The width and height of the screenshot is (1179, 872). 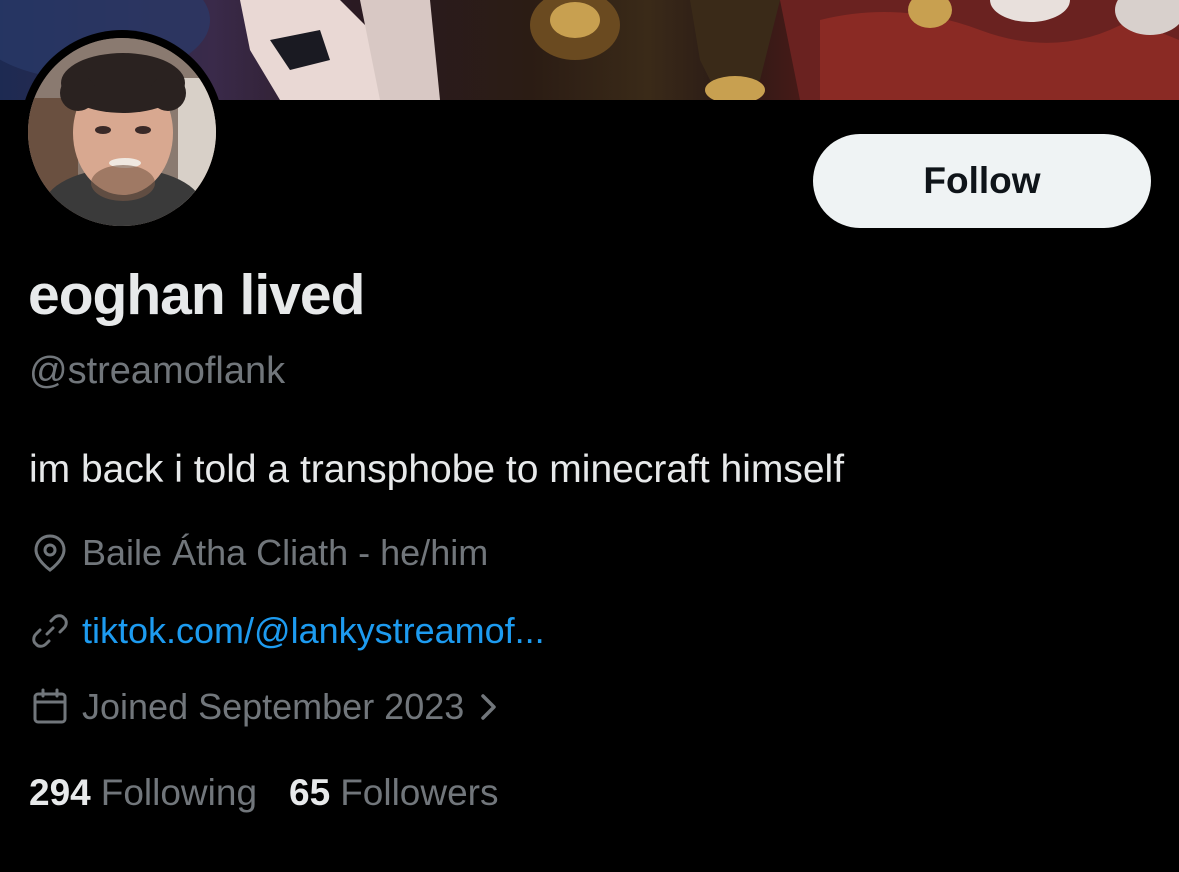 I want to click on chevron-right-icon, so click(x=489, y=707).